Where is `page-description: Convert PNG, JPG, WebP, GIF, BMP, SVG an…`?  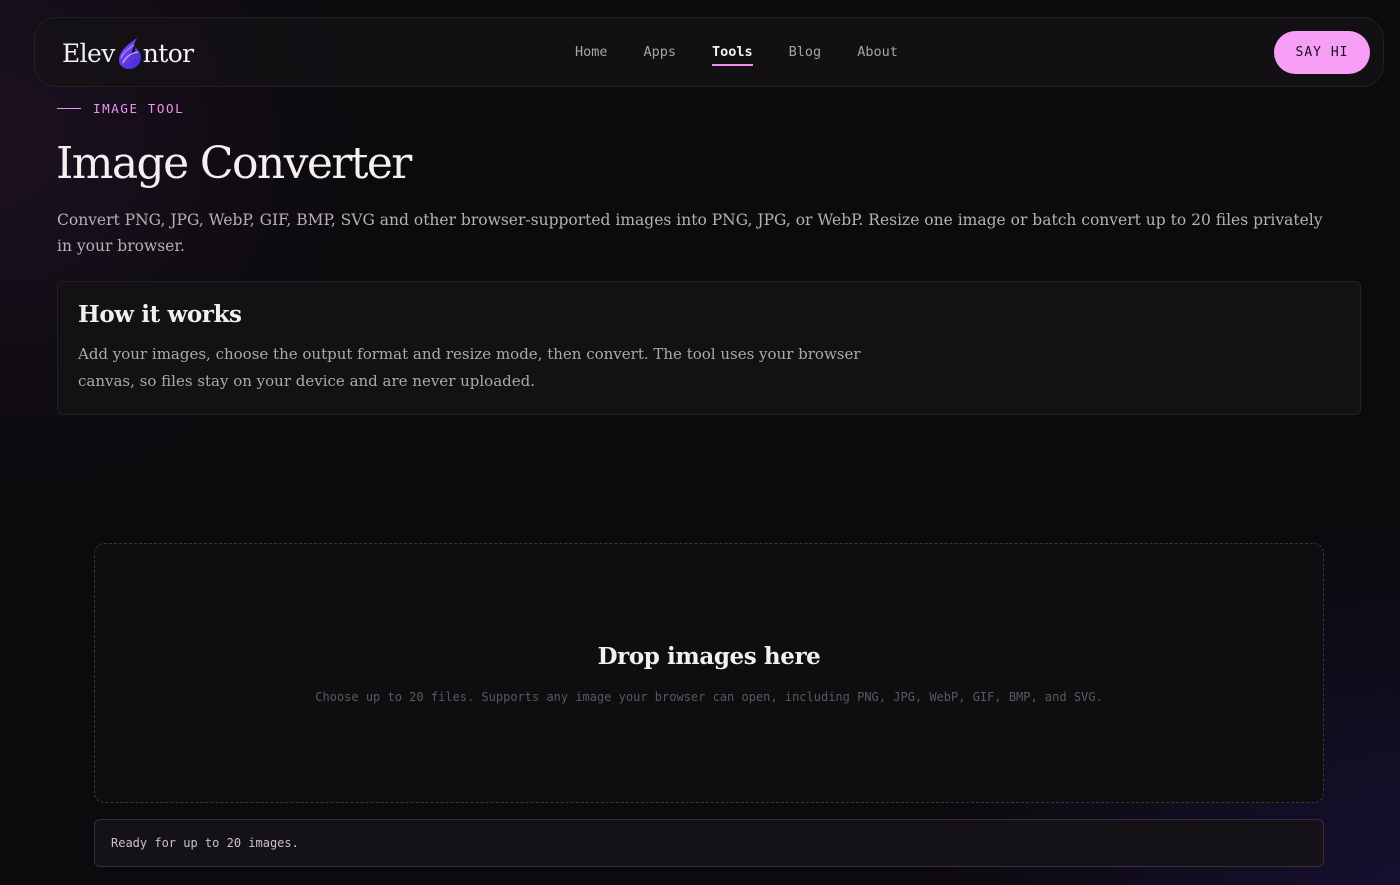 page-description: Convert PNG, JPG, WebP, GIF, BMP, SVG an… is located at coordinates (690, 233).